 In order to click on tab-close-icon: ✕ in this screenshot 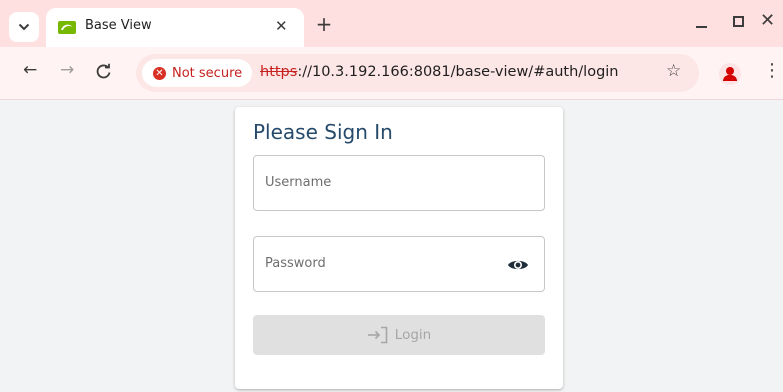, I will do `click(281, 26)`.